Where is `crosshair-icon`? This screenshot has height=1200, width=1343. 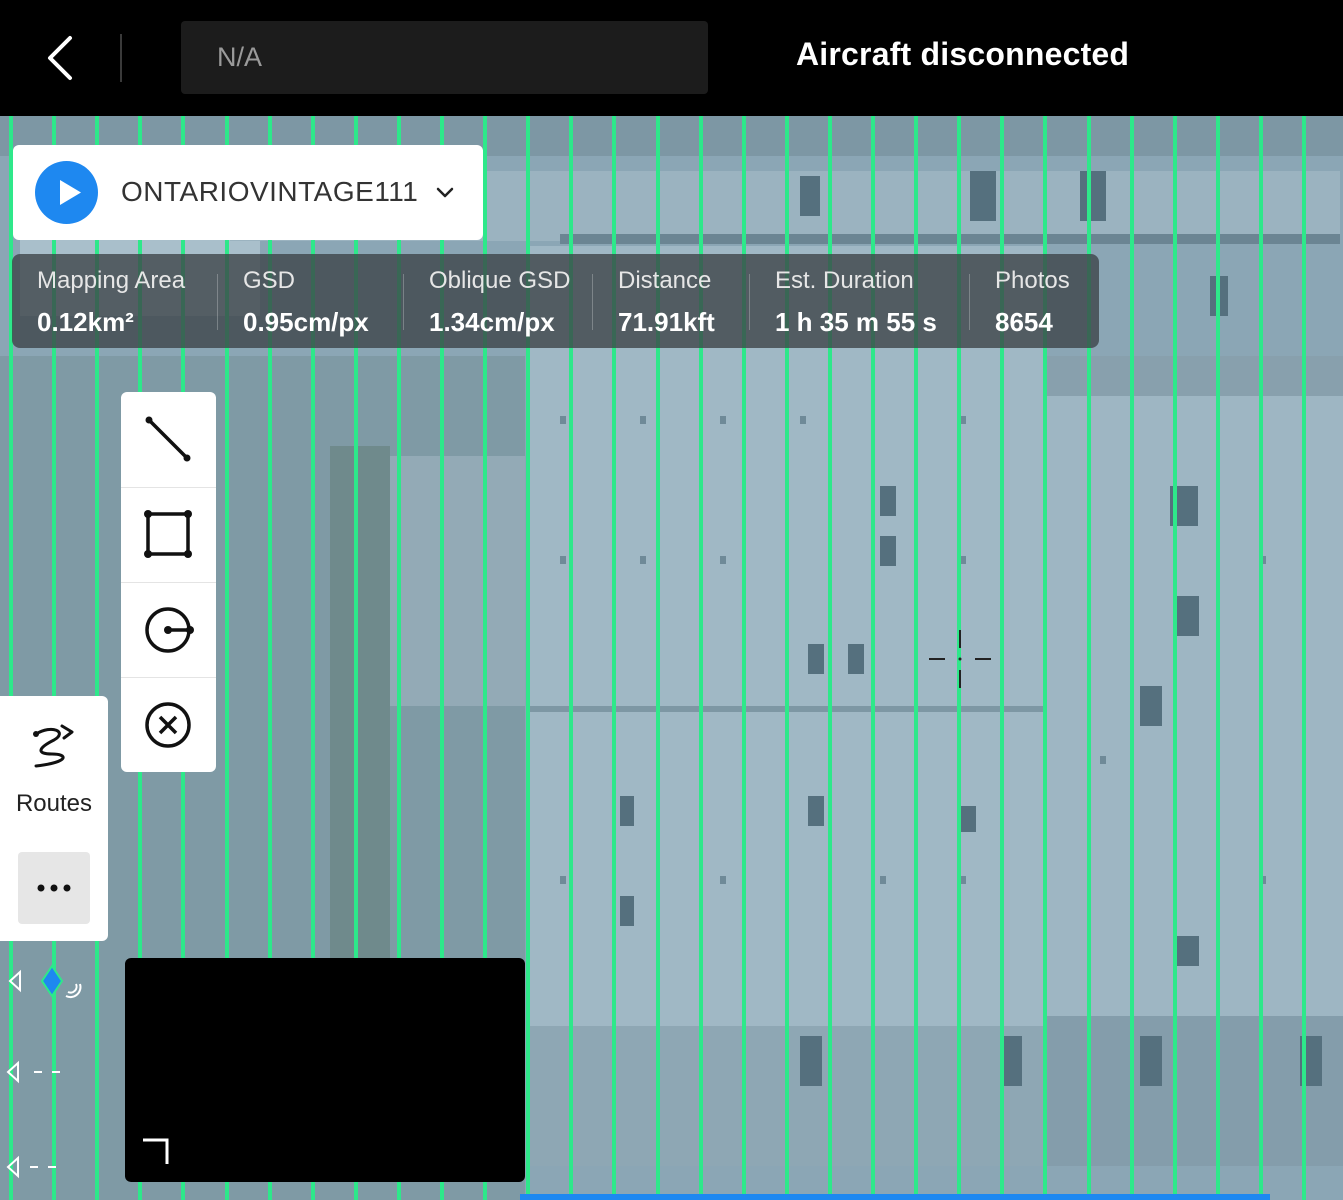 crosshair-icon is located at coordinates (960, 659).